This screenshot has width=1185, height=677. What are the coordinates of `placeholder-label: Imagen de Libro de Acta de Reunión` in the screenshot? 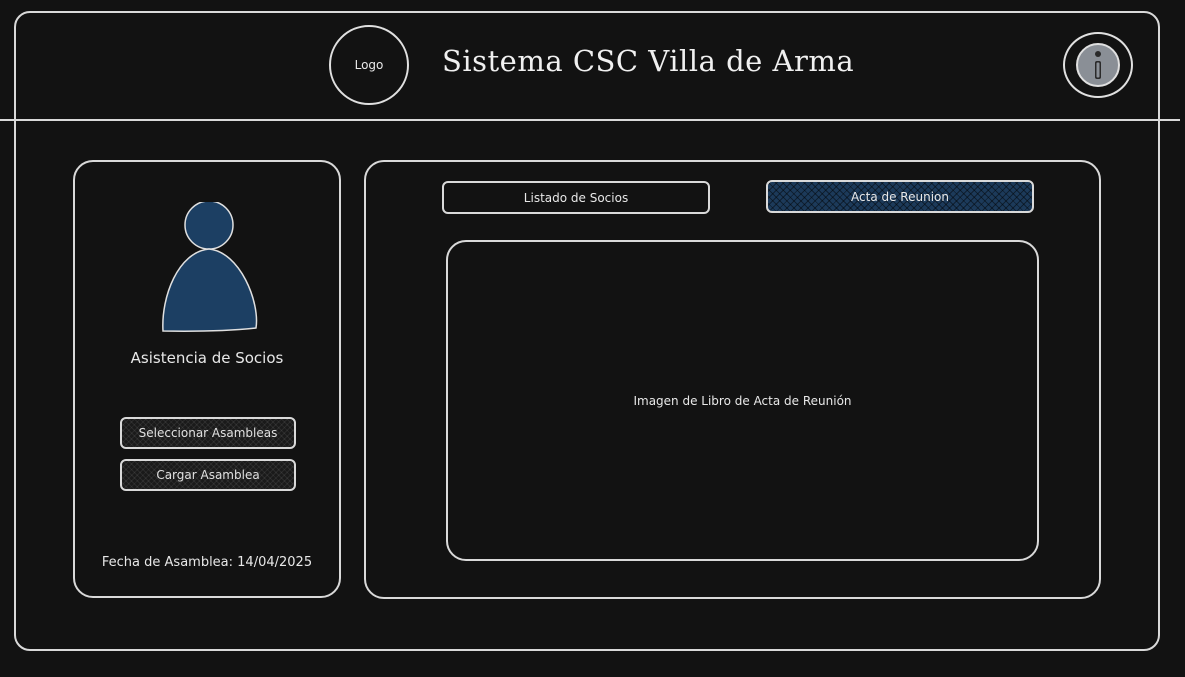 It's located at (742, 400).